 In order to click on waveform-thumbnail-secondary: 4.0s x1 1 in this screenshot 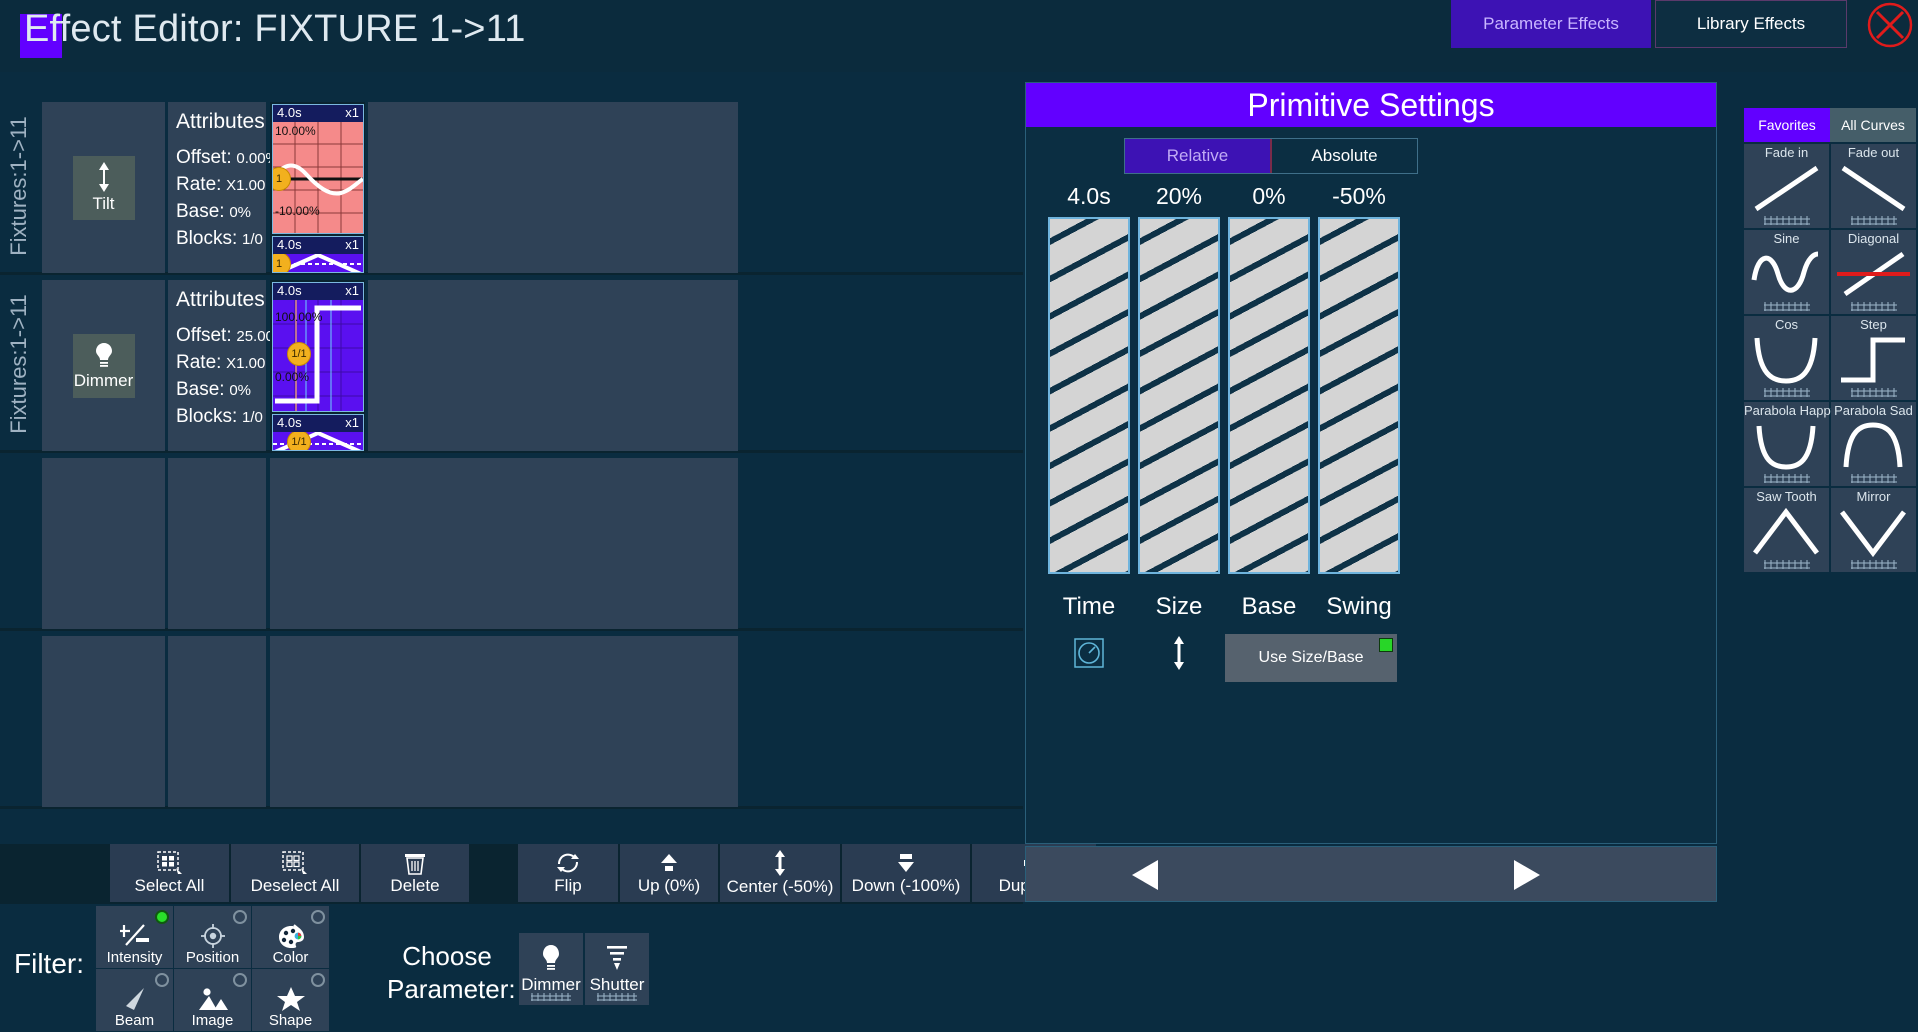, I will do `click(318, 254)`.